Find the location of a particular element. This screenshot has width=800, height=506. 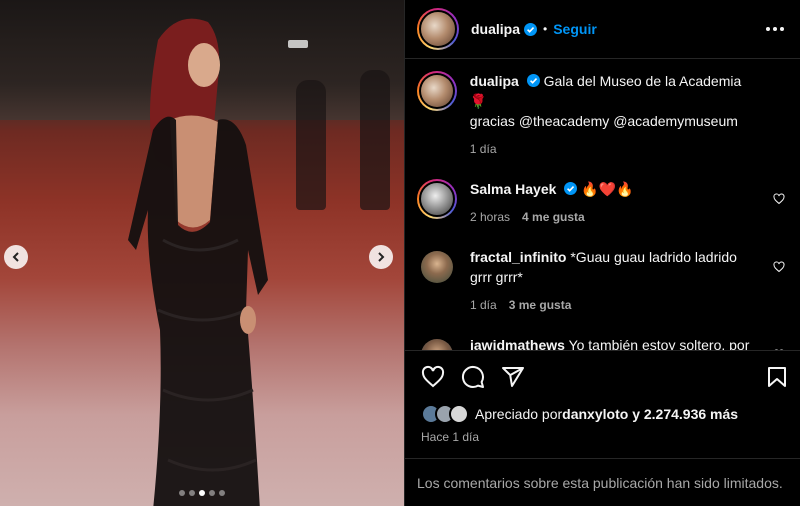

comment-username: Salma Hayek is located at coordinates (513, 189).